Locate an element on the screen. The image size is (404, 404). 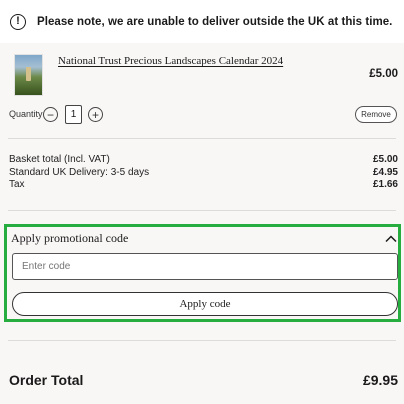
quantity-label: Quantity is located at coordinates (26, 114).